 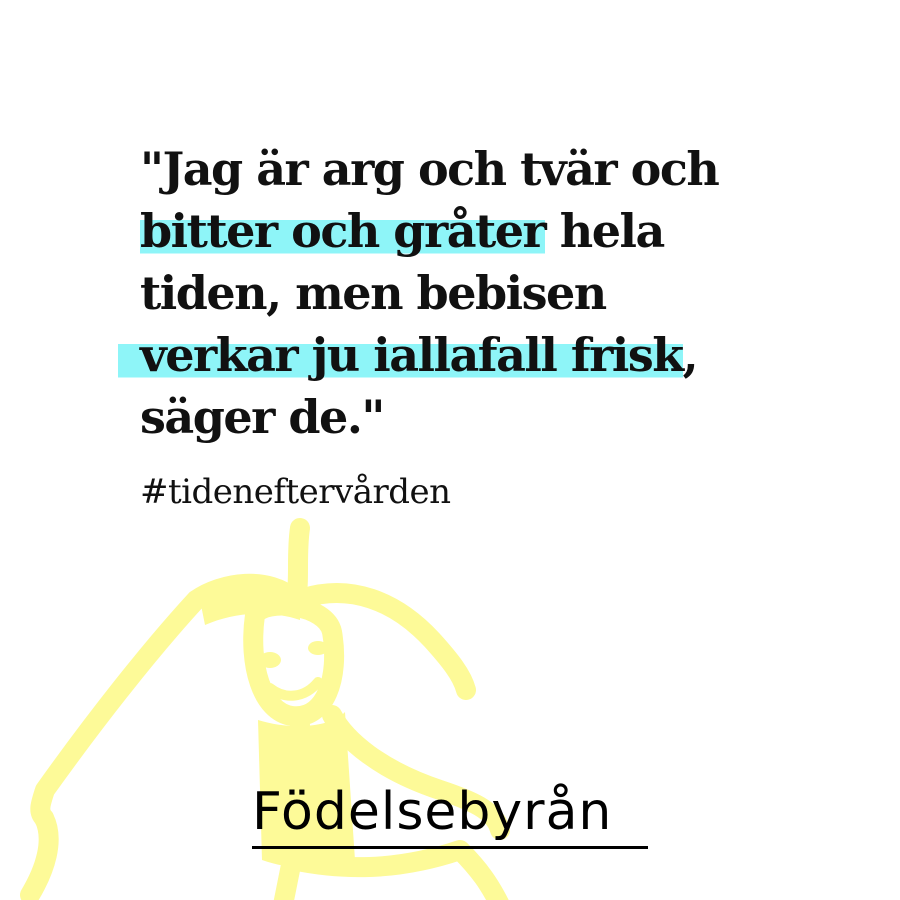 I want to click on quote-line-text: "Jag är arg och tvär och, so click(x=430, y=169).